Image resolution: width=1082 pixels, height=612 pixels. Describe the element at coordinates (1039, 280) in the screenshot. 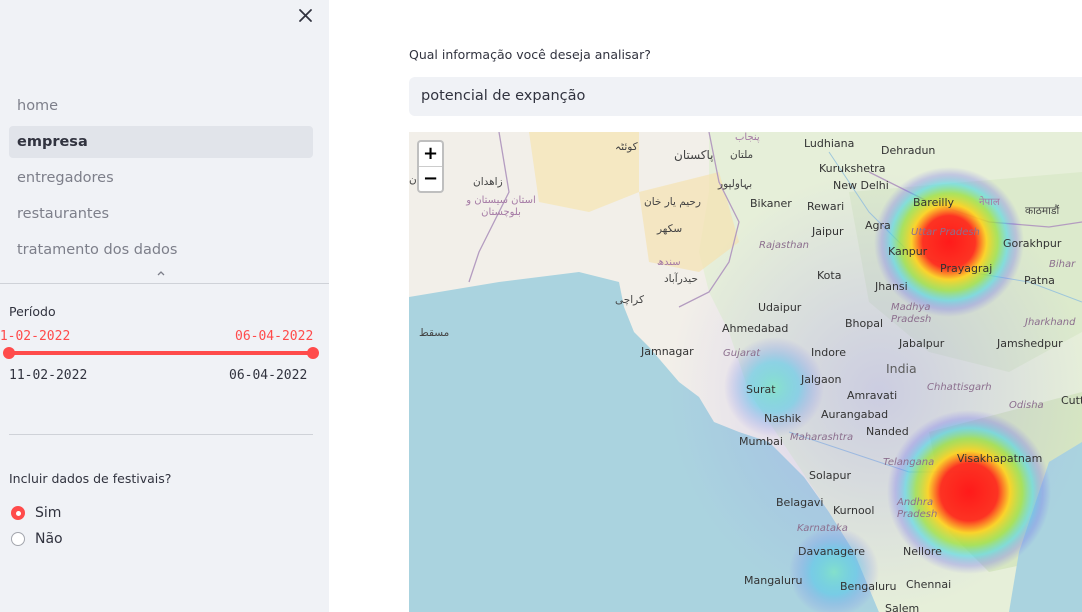

I see `place-patna: Patna` at that location.